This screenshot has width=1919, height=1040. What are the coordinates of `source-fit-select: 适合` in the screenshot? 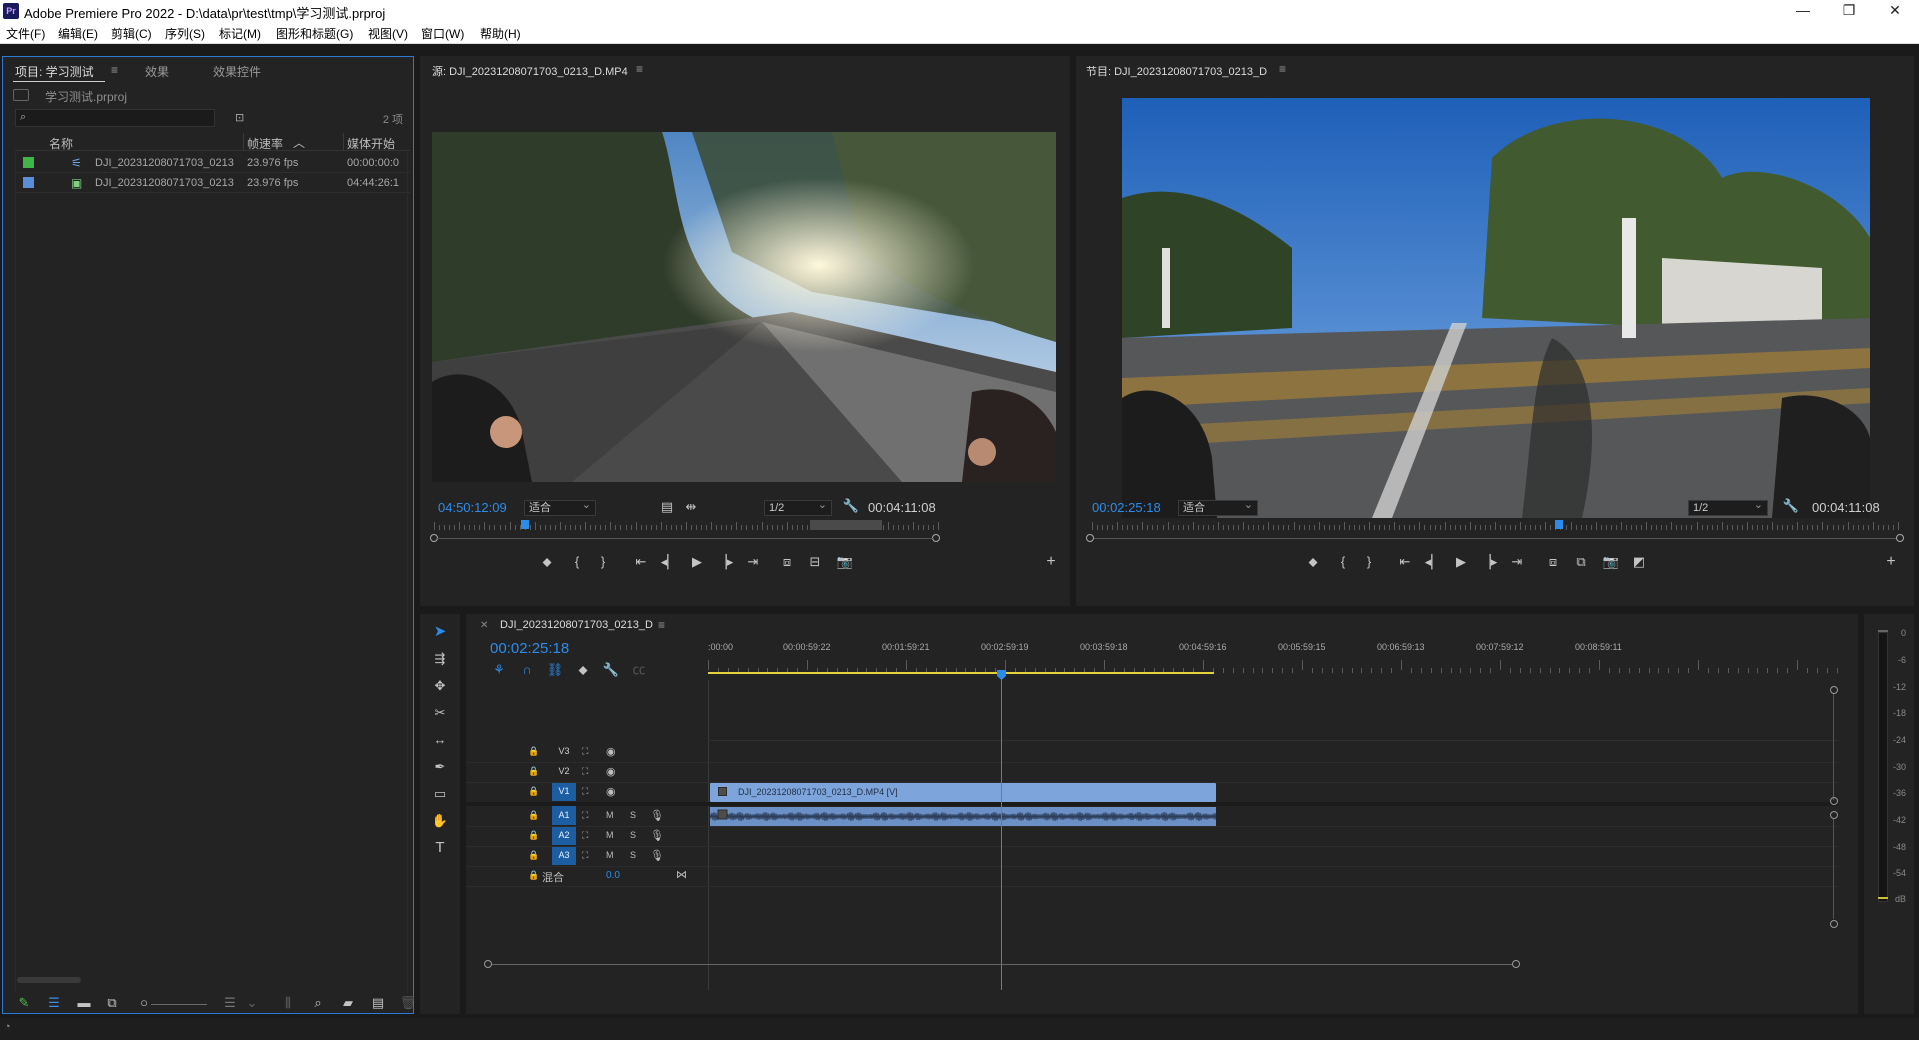 It's located at (560, 507).